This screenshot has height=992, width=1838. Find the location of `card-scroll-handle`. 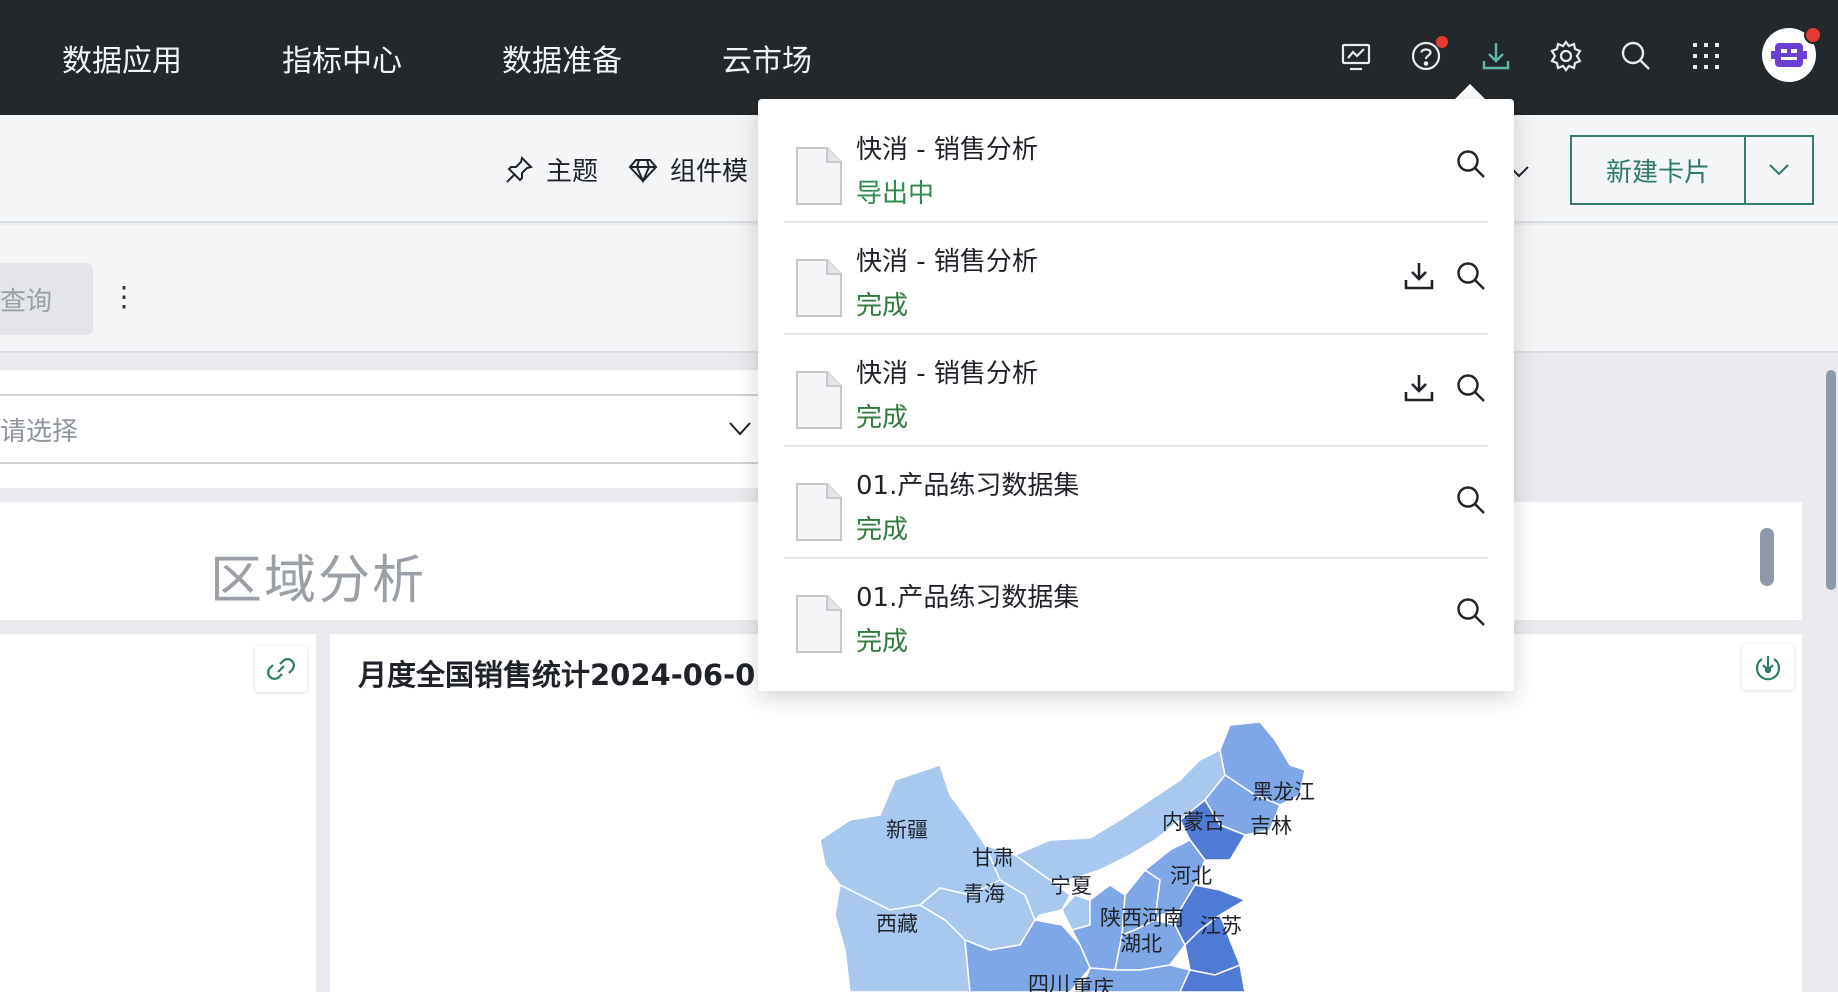

card-scroll-handle is located at coordinates (1767, 557).